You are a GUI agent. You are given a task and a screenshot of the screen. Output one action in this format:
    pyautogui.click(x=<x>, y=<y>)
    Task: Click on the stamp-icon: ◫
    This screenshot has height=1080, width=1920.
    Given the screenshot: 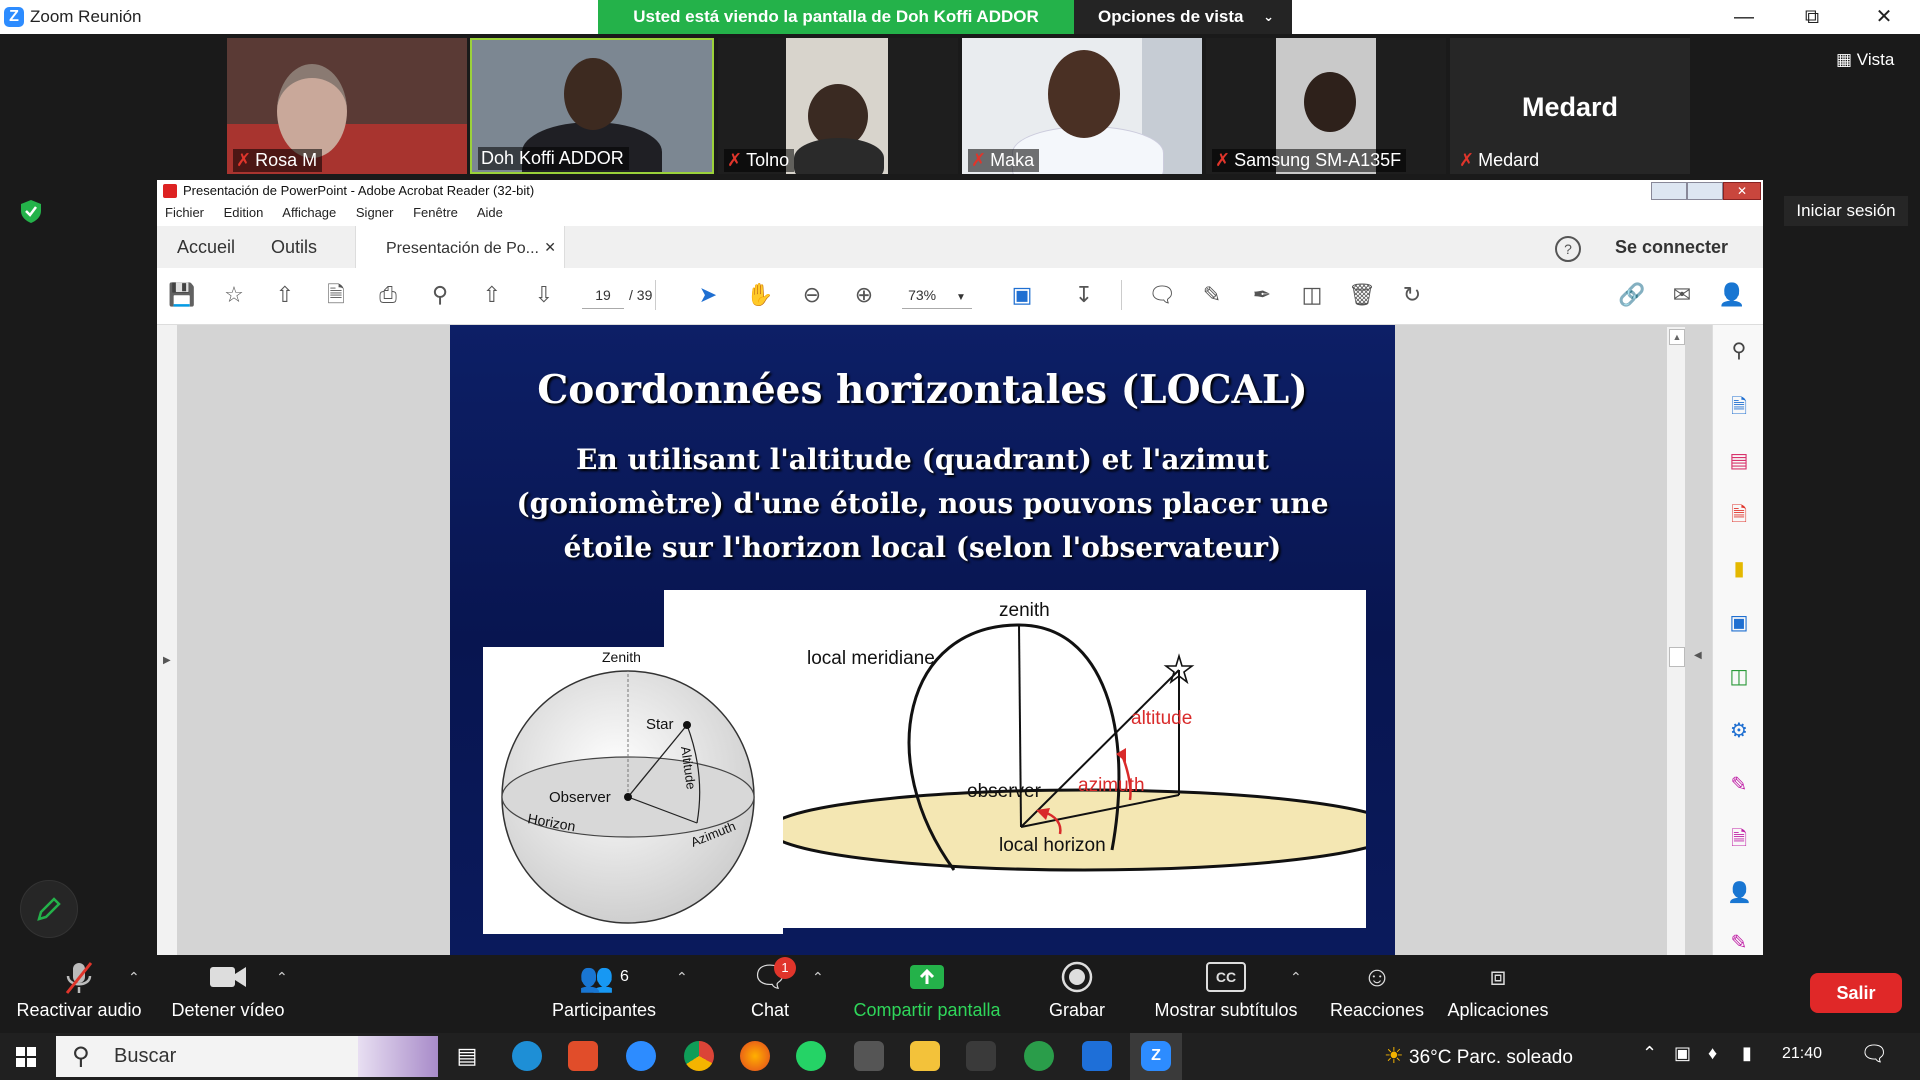 What is the action you would take?
    pyautogui.click(x=1312, y=295)
    